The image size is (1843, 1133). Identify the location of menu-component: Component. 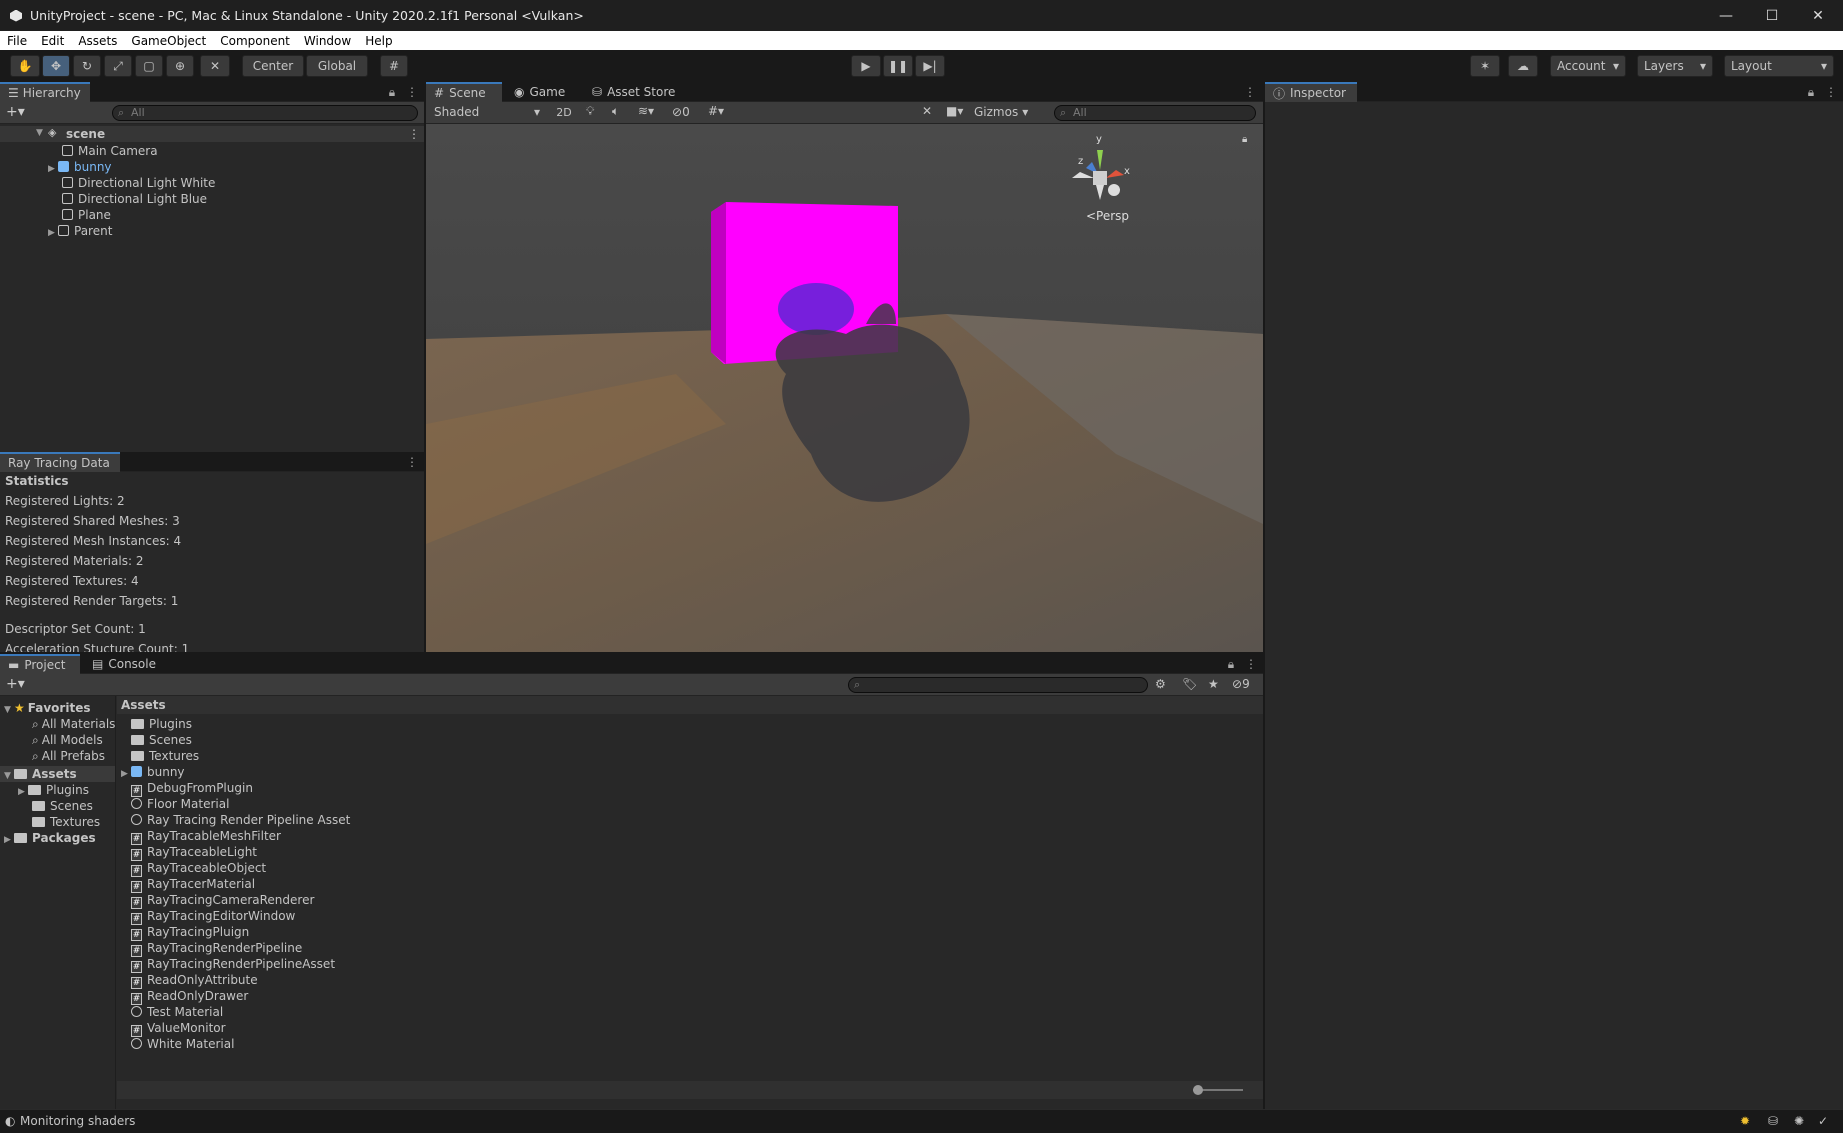
(255, 41).